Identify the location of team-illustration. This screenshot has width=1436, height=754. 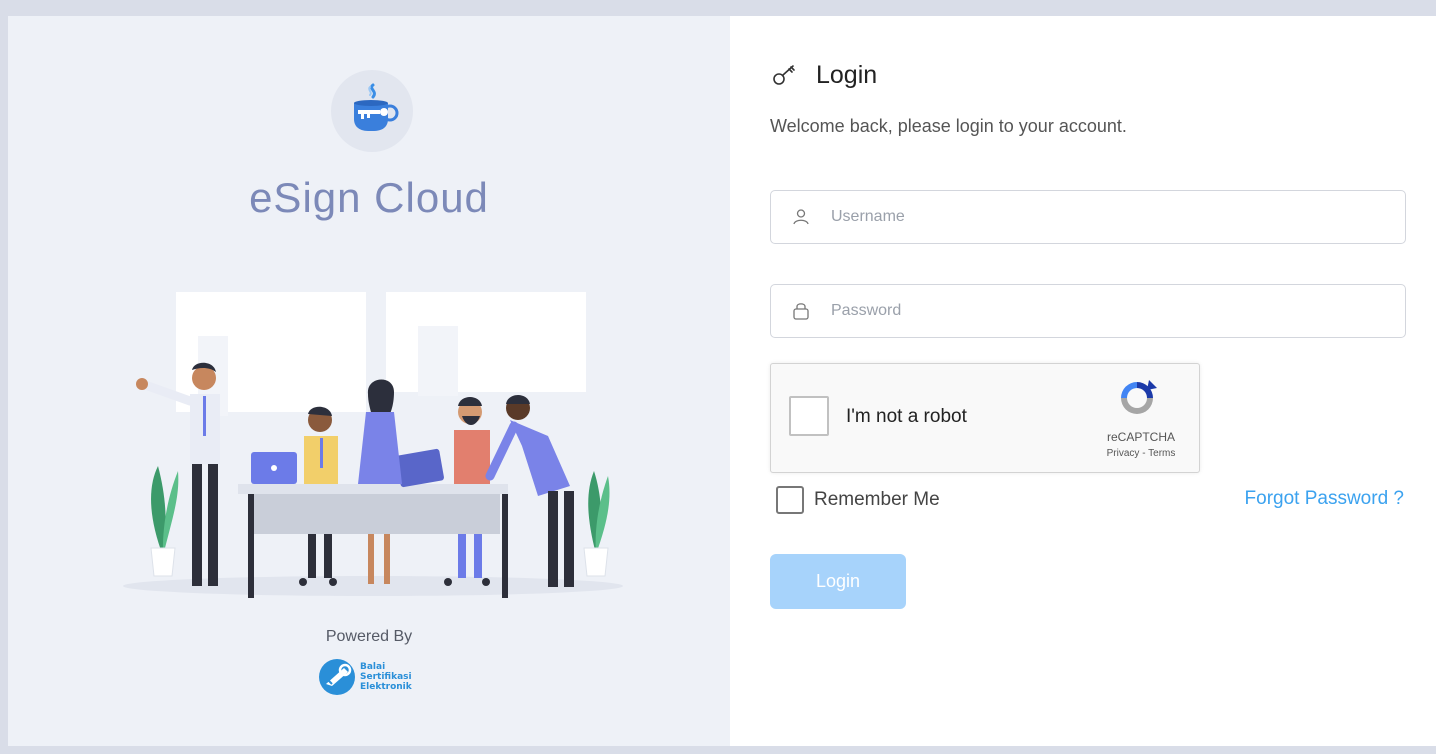
(373, 445).